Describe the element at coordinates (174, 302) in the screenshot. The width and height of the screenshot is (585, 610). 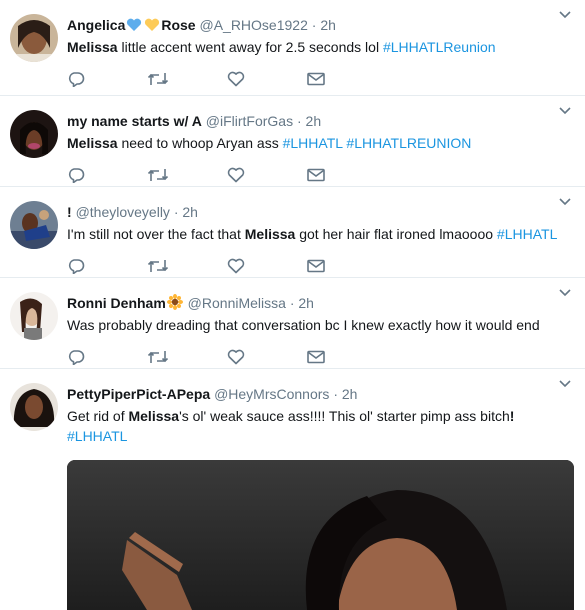
I see `sunflower-emoji-icon` at that location.